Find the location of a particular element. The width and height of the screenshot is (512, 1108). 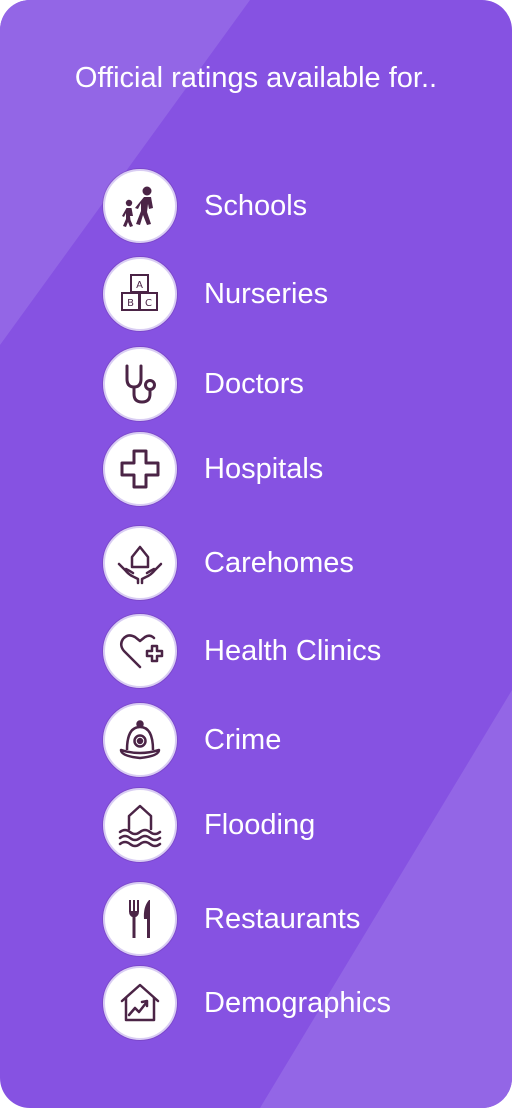

list-item-label: Restaurants is located at coordinates (282, 918).